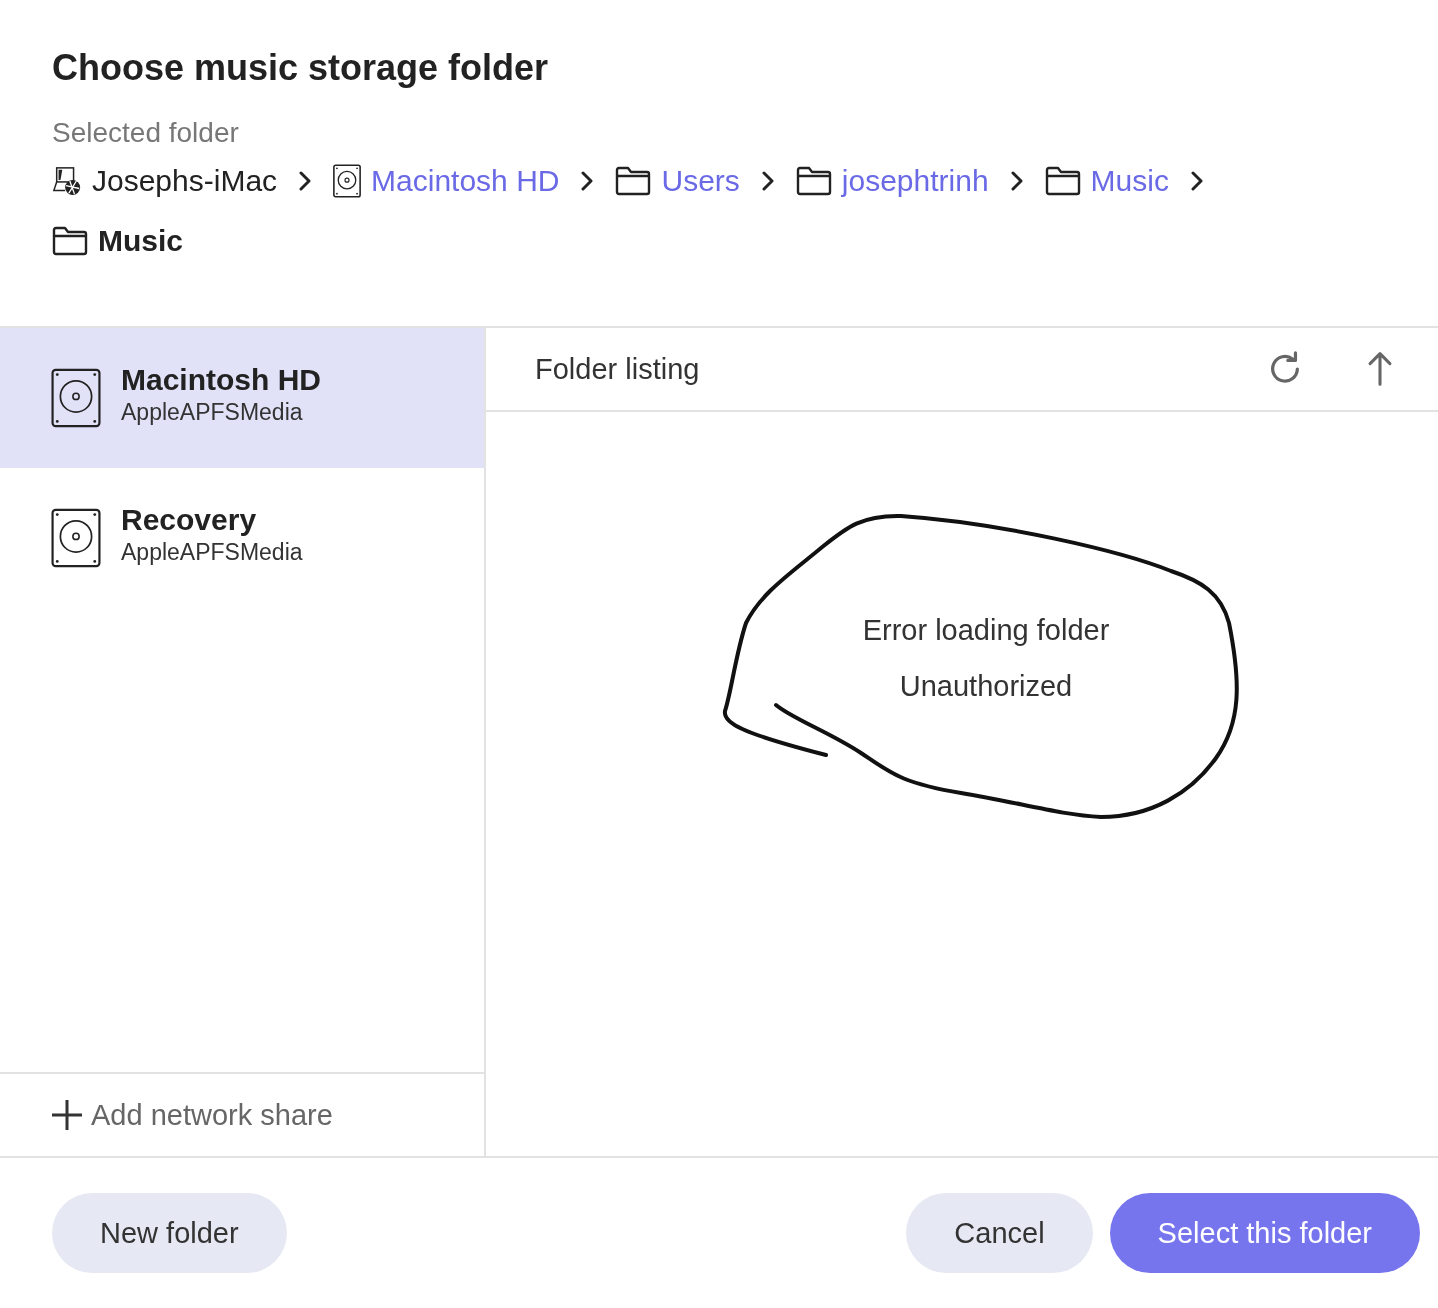  Describe the element at coordinates (67, 181) in the screenshot. I see `computer-network-icon` at that location.